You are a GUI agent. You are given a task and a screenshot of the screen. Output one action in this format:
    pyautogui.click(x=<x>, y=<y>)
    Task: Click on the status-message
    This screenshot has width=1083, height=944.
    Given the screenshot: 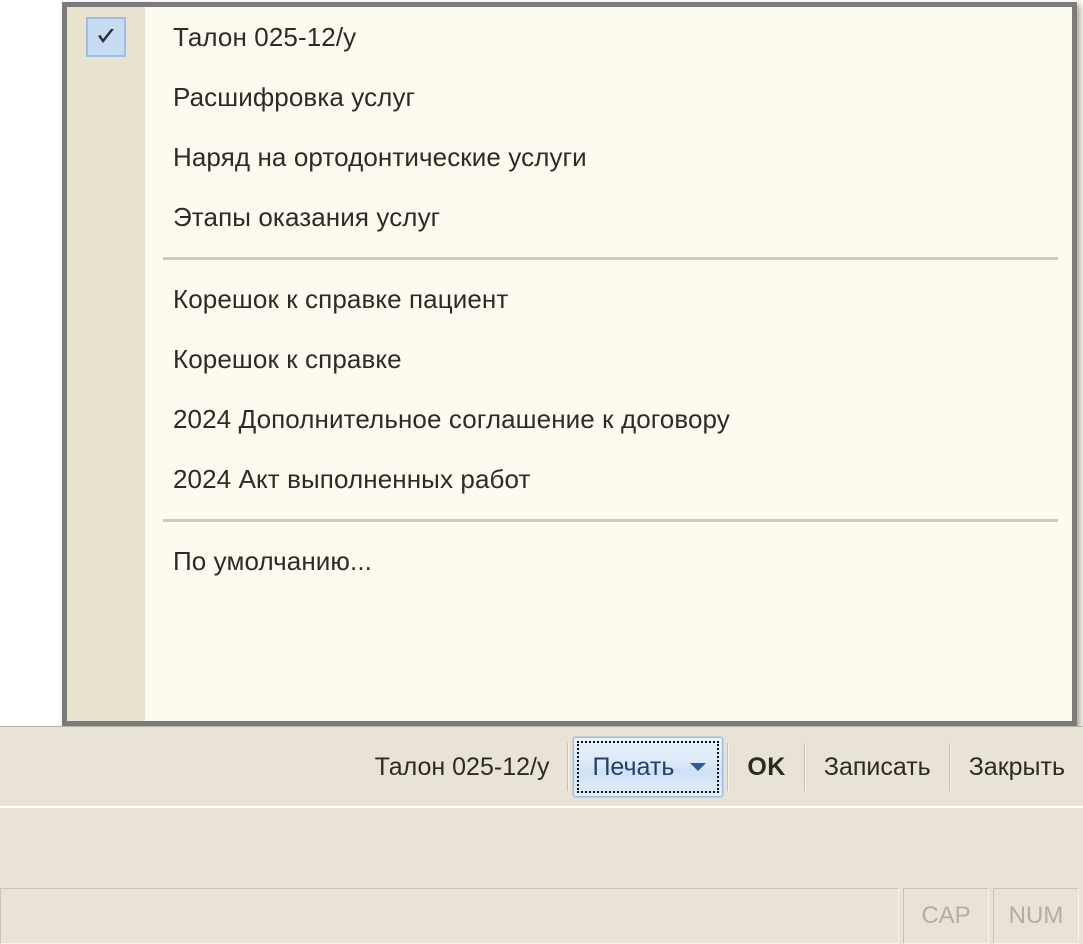 What is the action you would take?
    pyautogui.click(x=449, y=916)
    